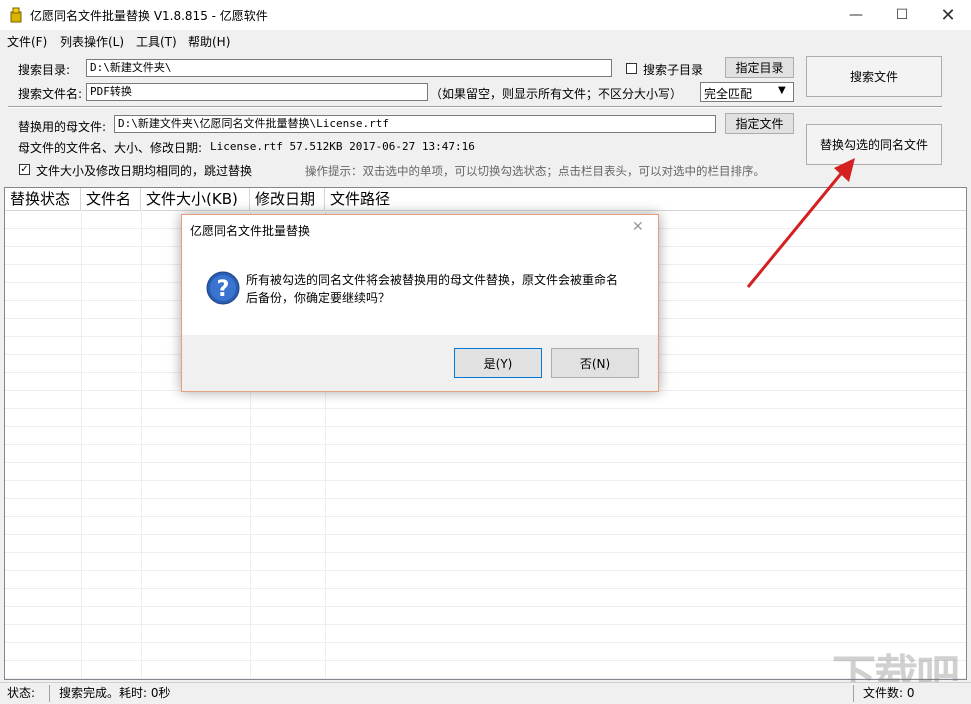  Describe the element at coordinates (16, 15) in the screenshot. I see `app-icon` at that location.